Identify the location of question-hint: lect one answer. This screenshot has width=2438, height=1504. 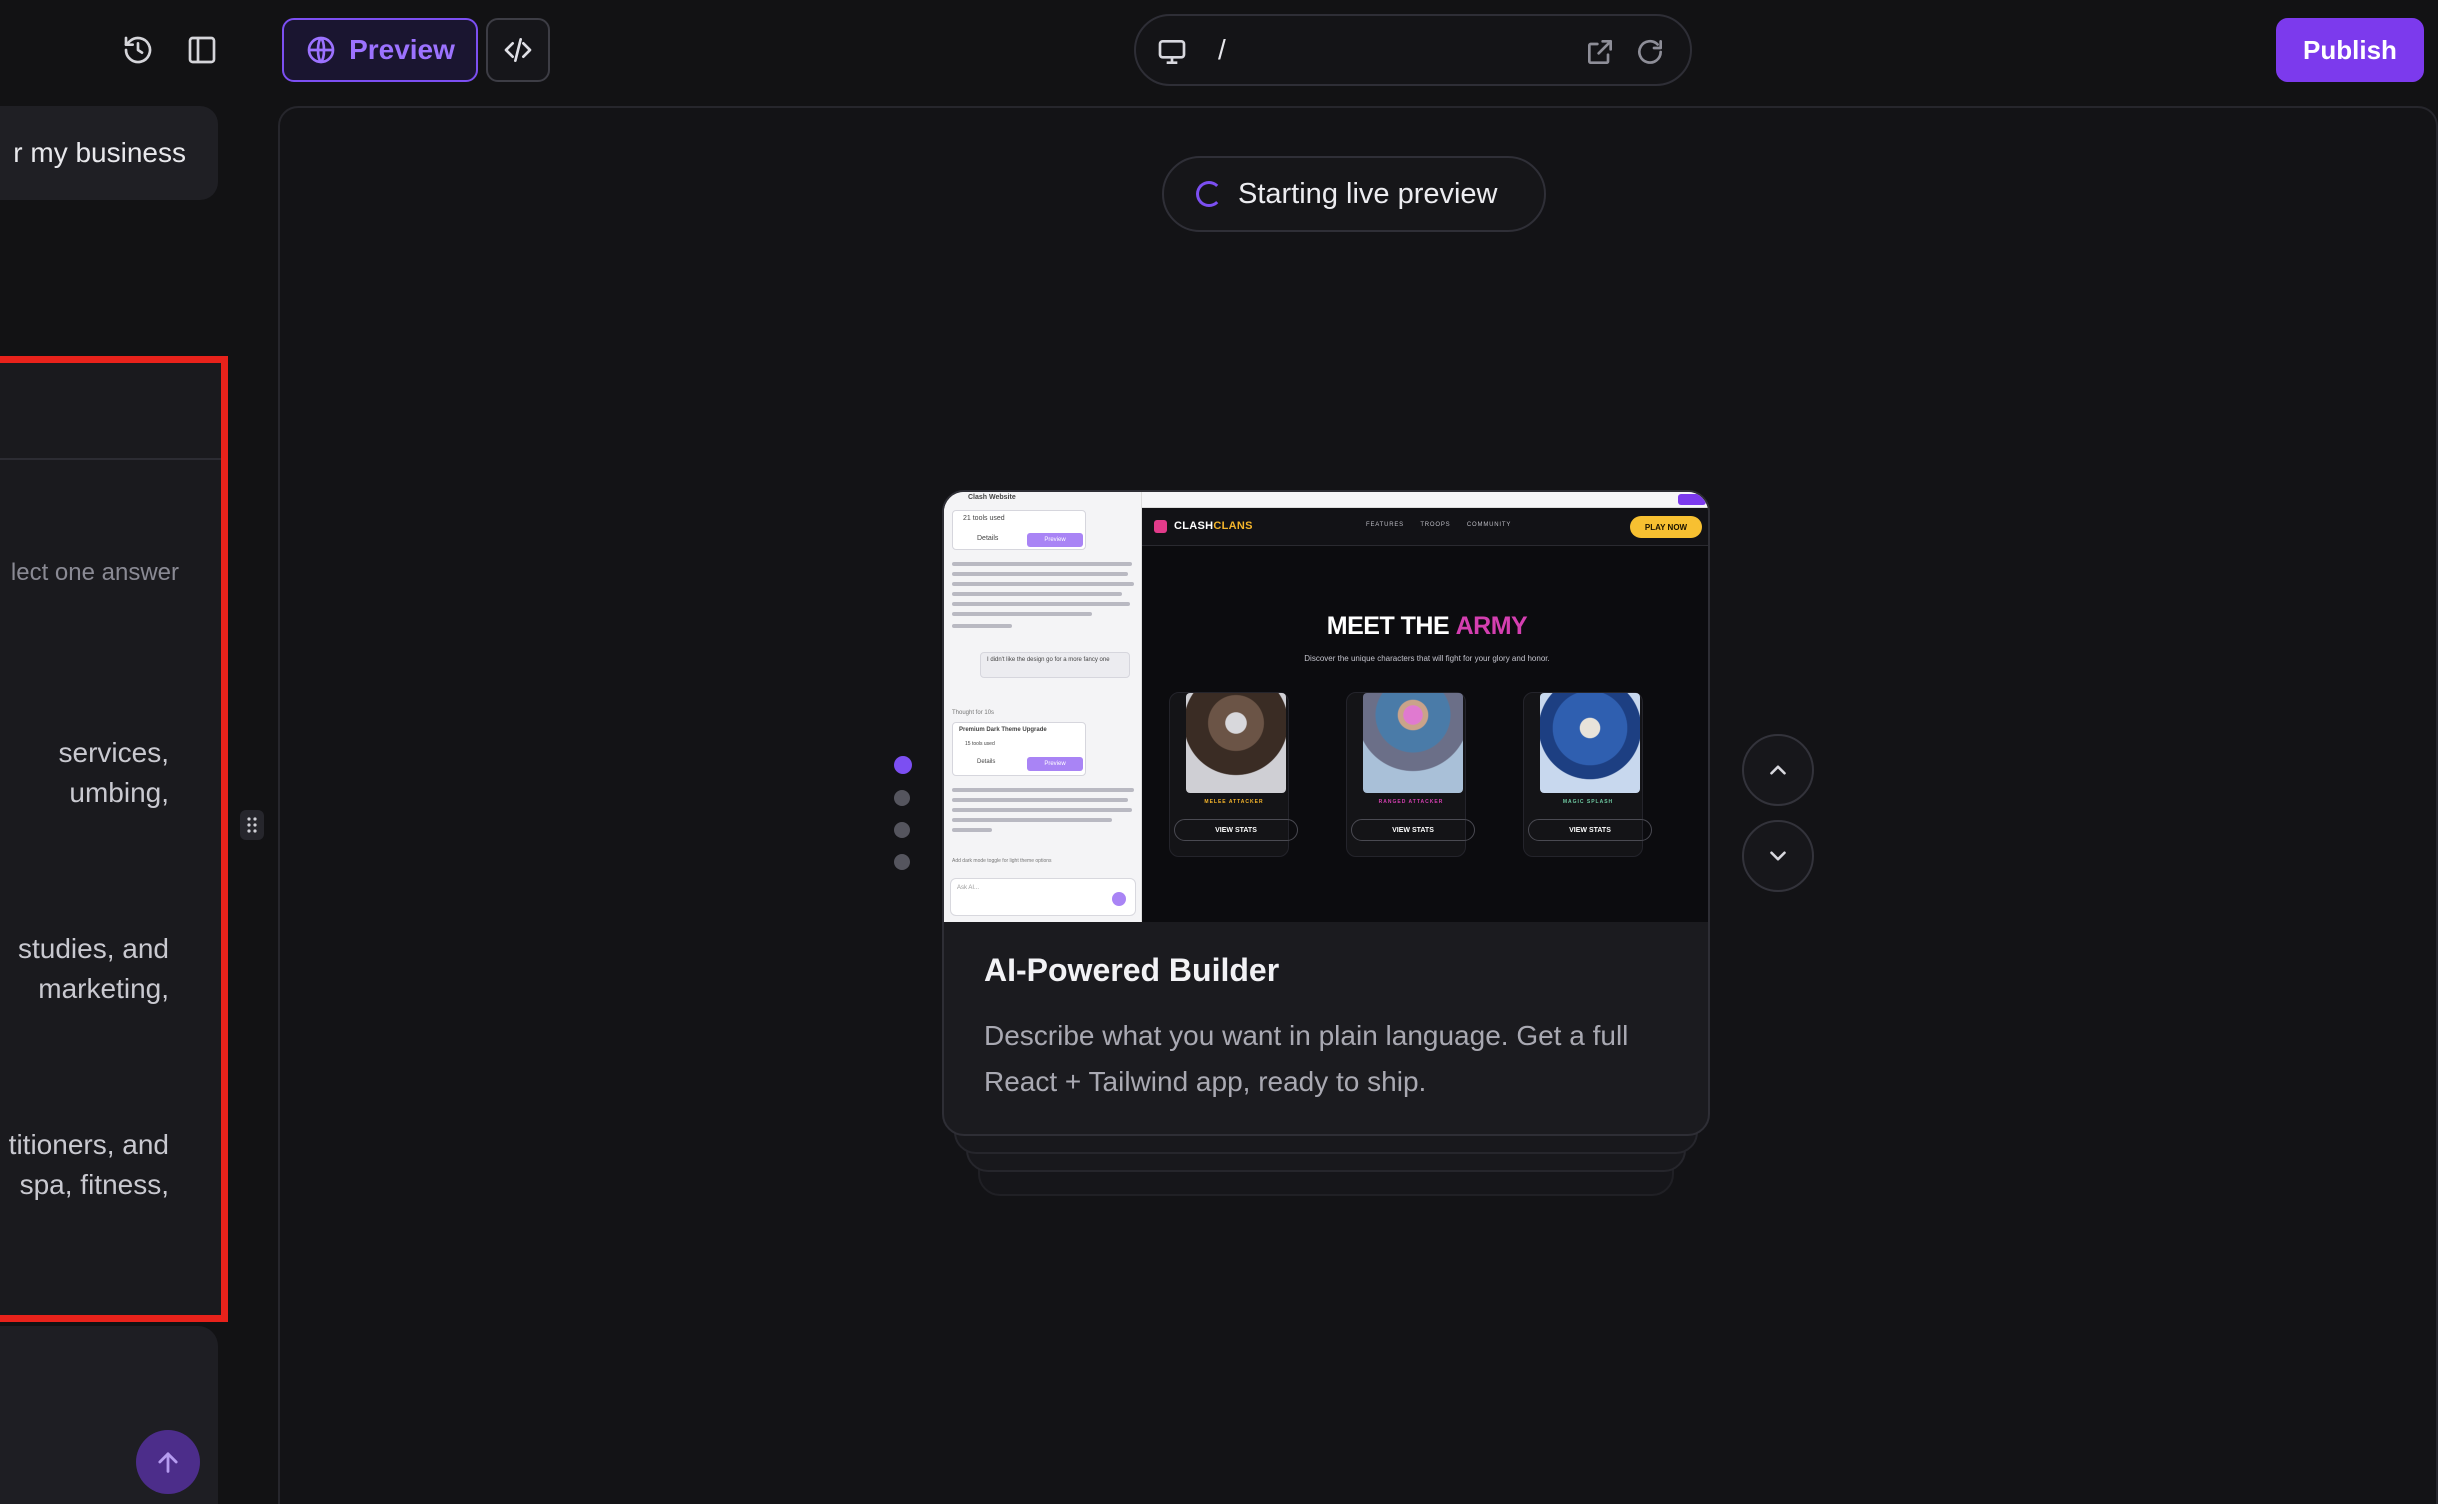
(94, 572).